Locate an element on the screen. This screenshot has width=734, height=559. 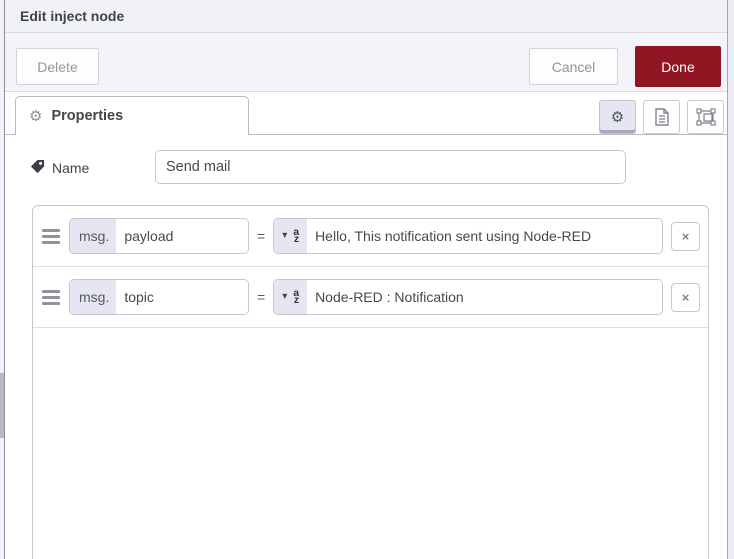
name-input is located at coordinates (390, 167).